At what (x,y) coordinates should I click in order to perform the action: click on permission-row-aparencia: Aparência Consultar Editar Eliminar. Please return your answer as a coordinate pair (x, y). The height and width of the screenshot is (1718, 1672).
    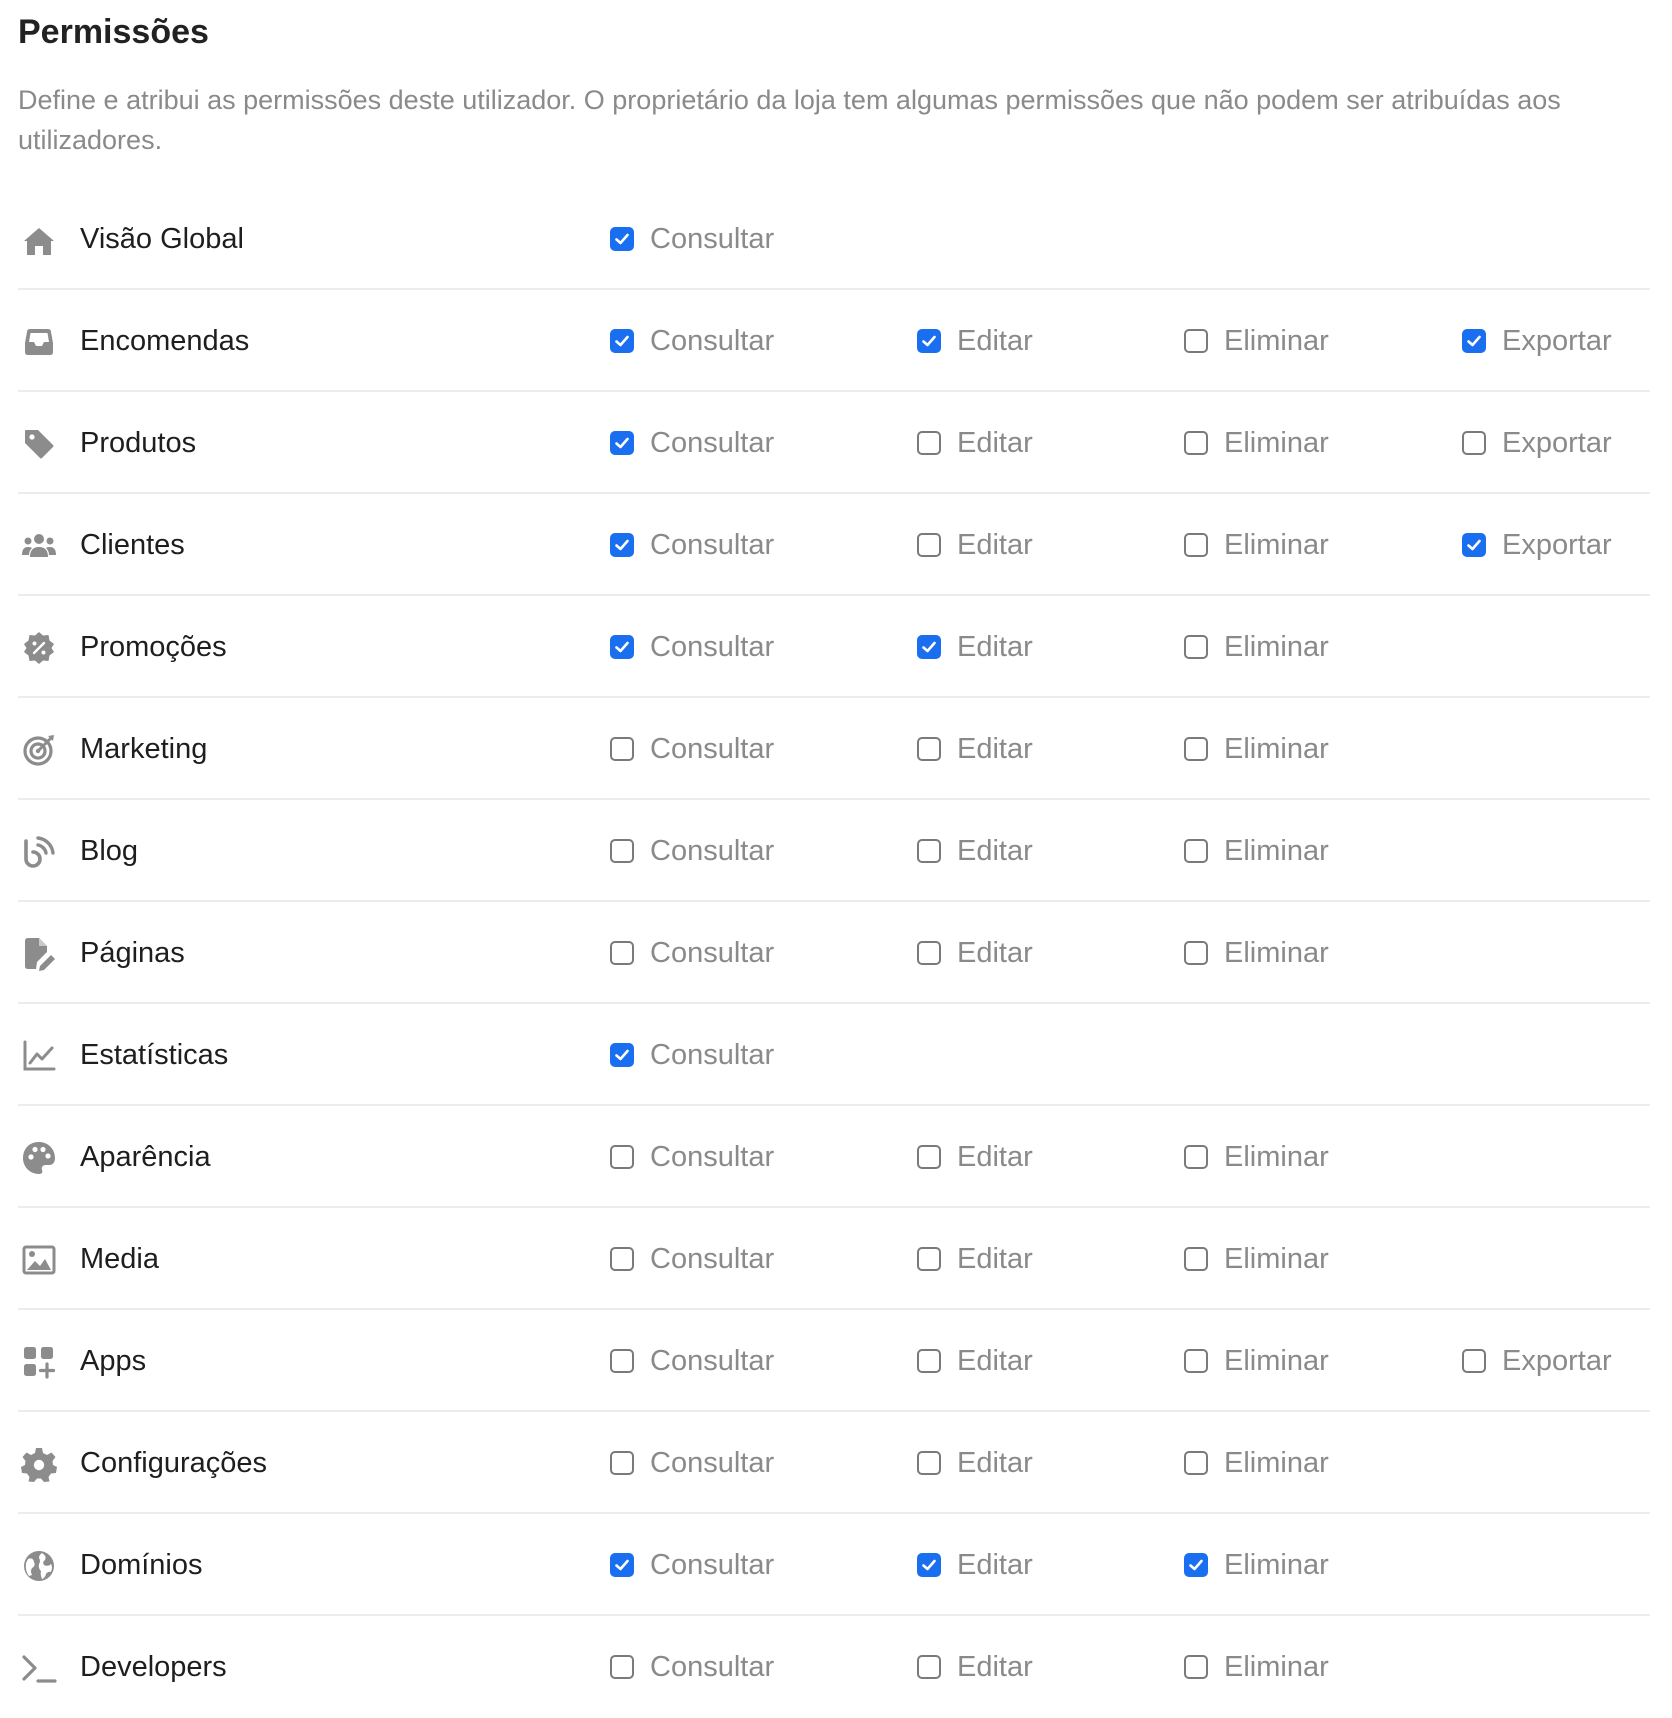
    Looking at the image, I should click on (834, 1157).